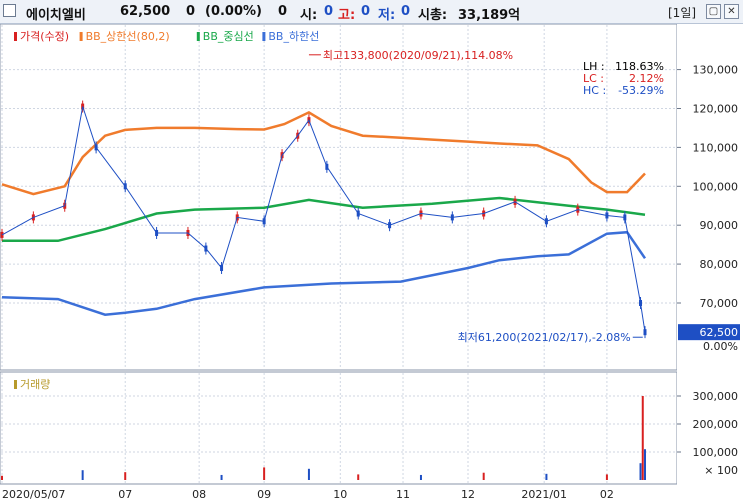 Image resolution: width=743 pixels, height=504 pixels. I want to click on time-axis-label: 02, so click(607, 494).